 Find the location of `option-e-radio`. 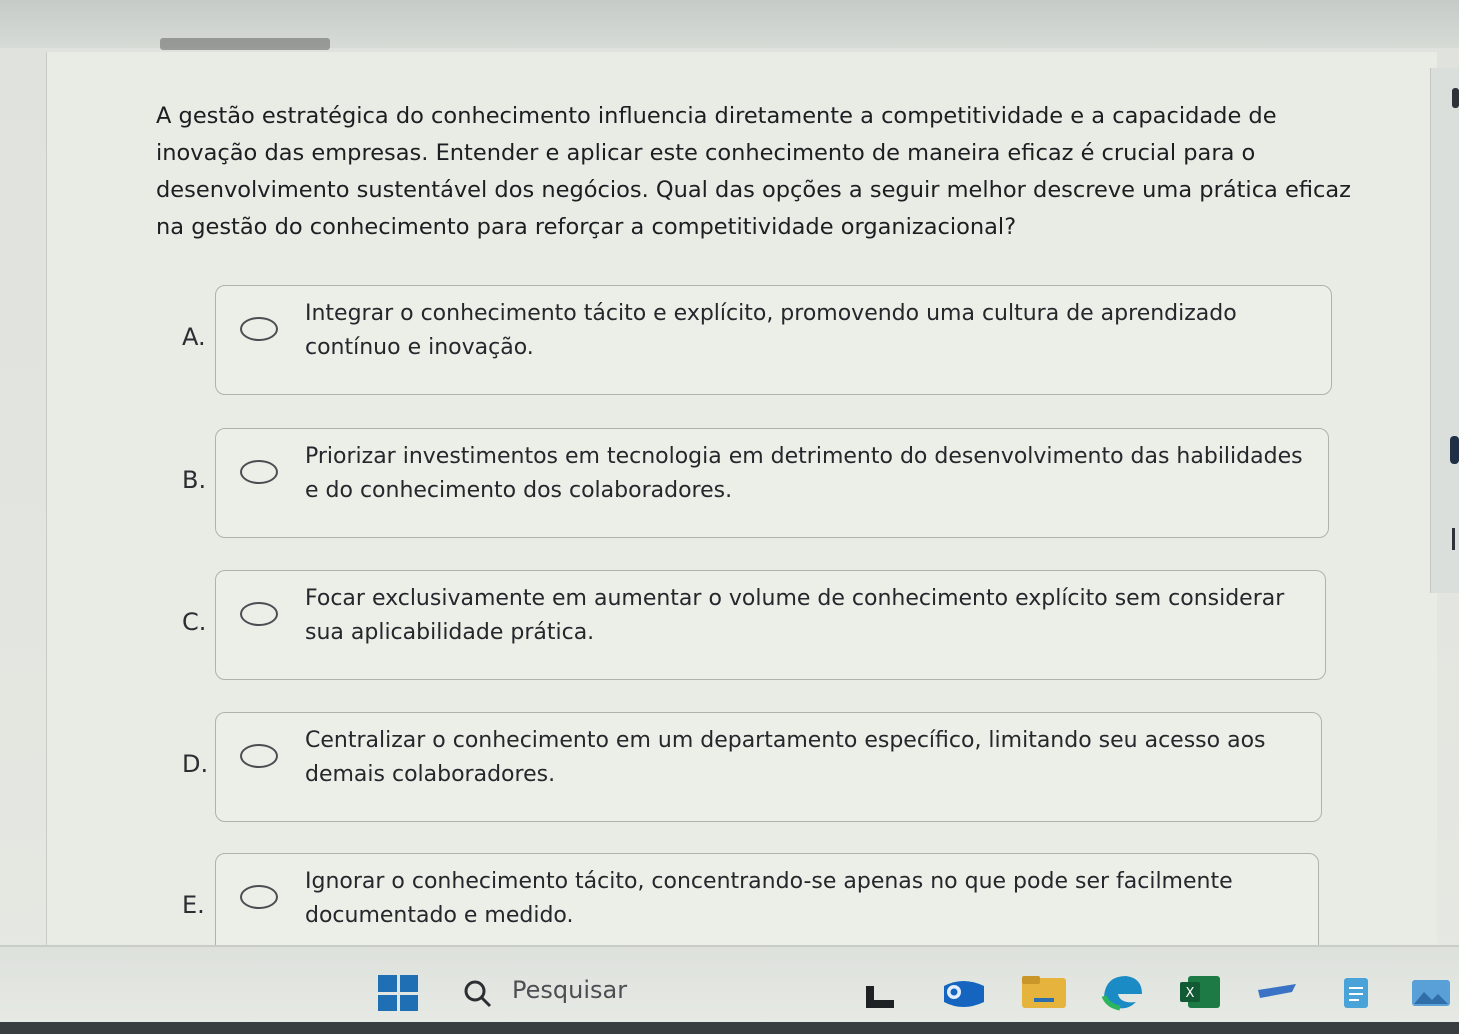

option-e-radio is located at coordinates (259, 897).